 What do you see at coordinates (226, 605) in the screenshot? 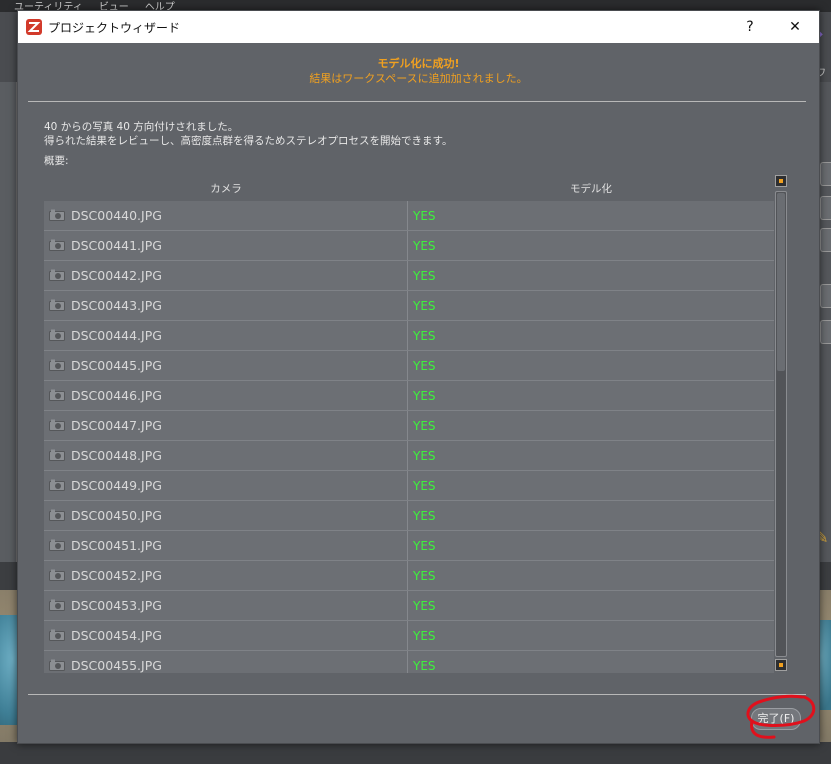
I see `camera-cell: DSC00453.JPG` at bounding box center [226, 605].